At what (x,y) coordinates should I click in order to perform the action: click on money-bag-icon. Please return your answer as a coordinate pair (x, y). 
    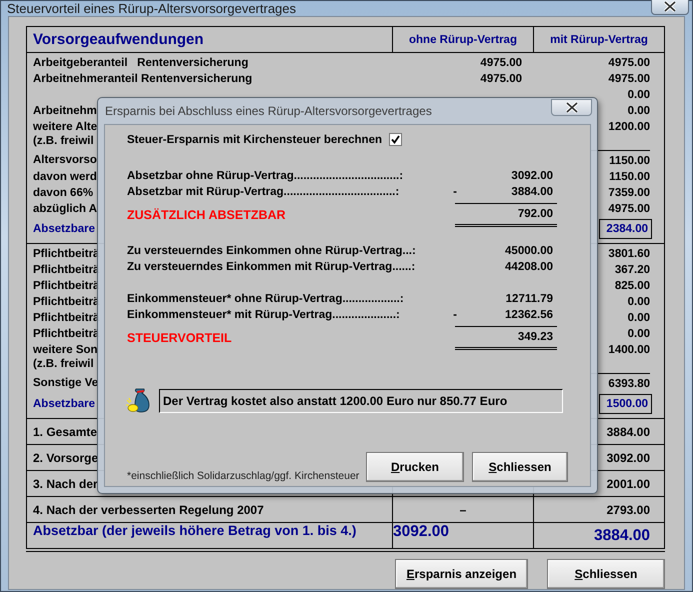
    Looking at the image, I should click on (139, 401).